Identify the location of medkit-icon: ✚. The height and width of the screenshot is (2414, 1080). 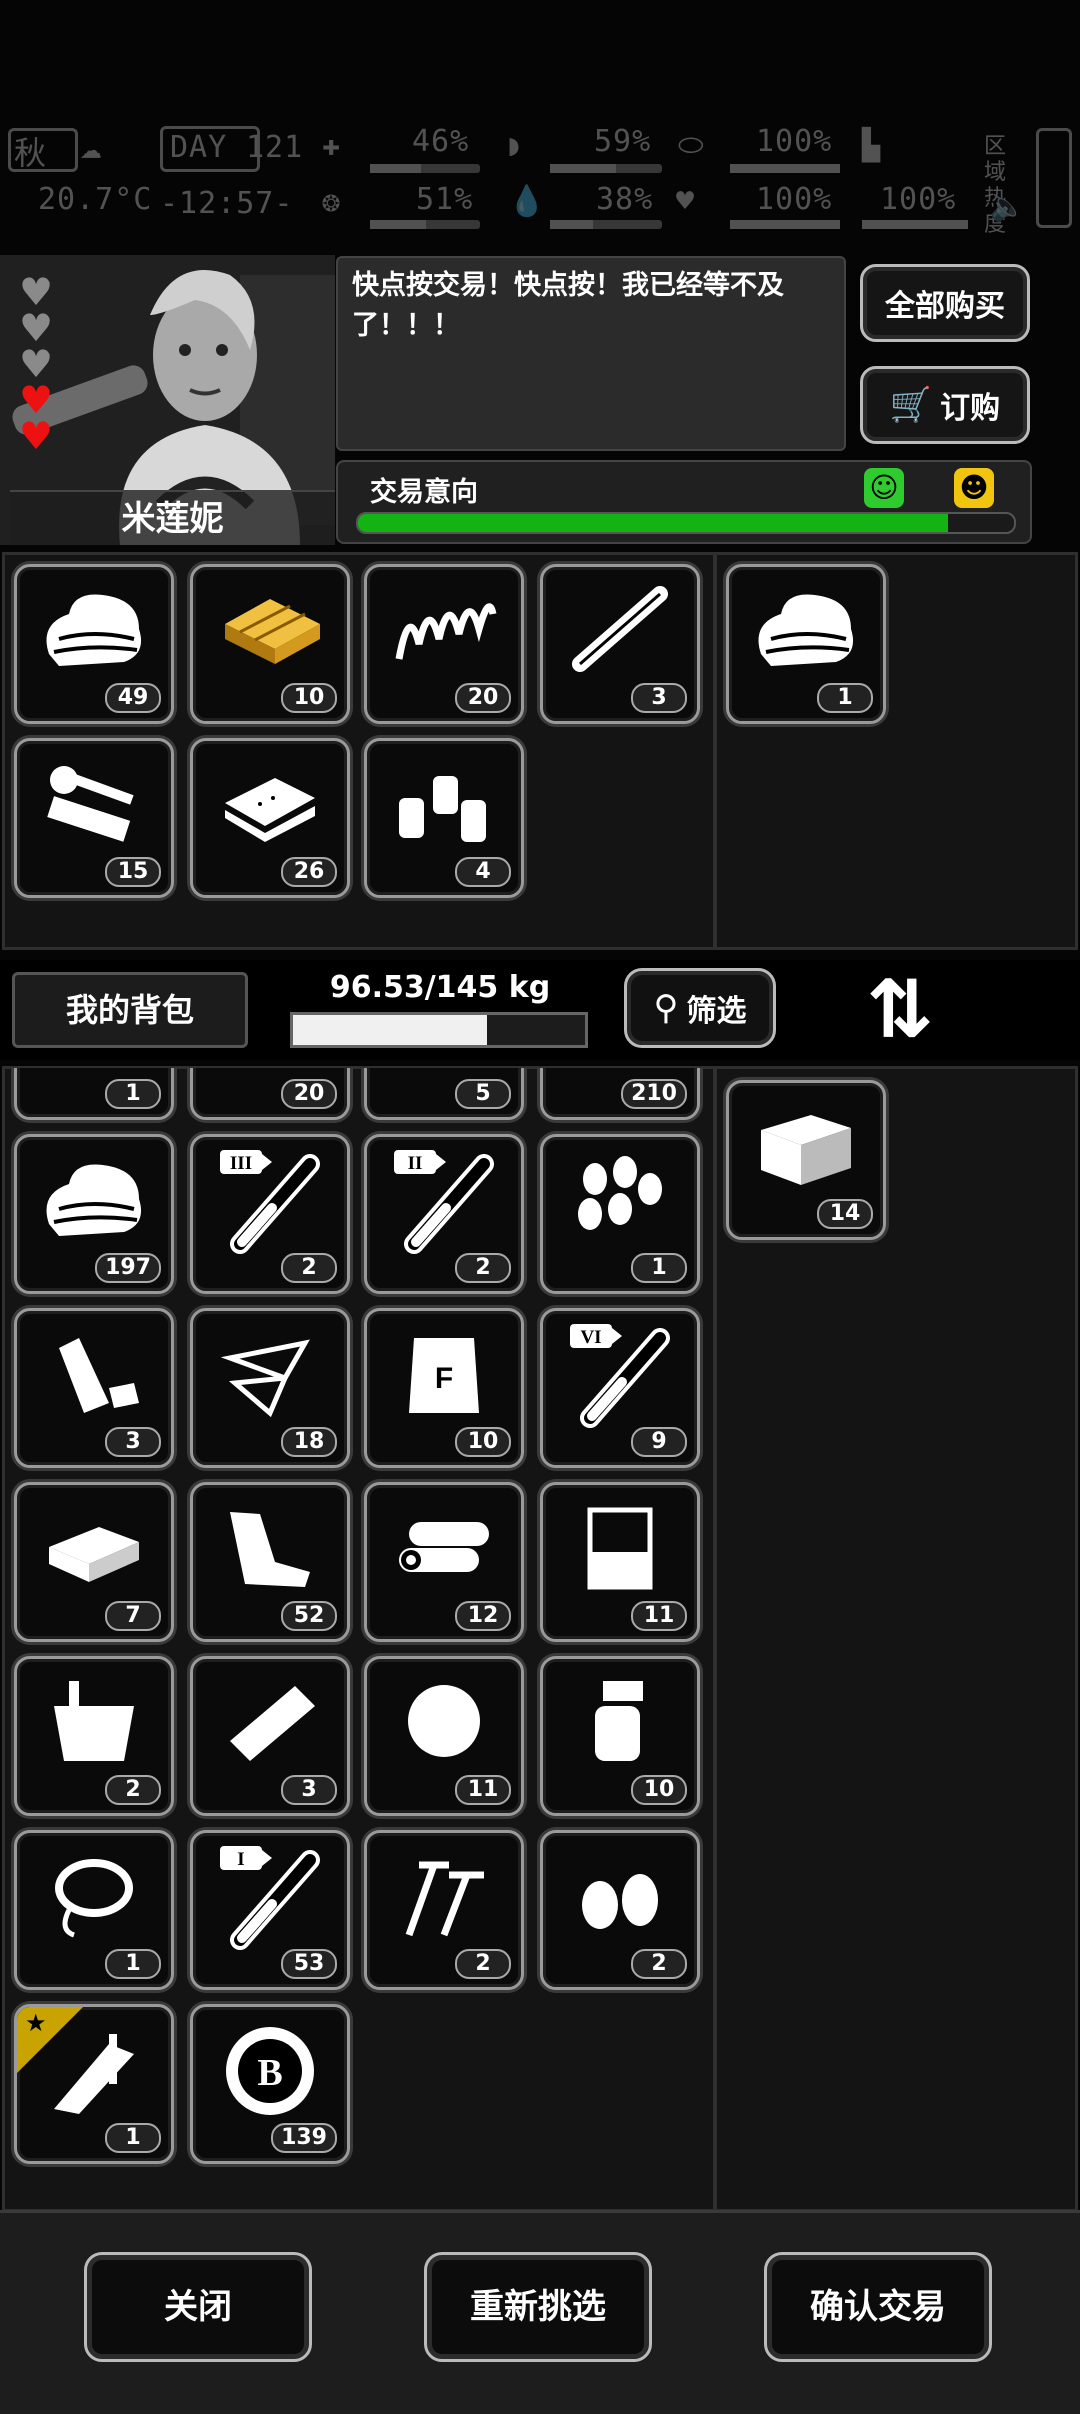
(332, 145).